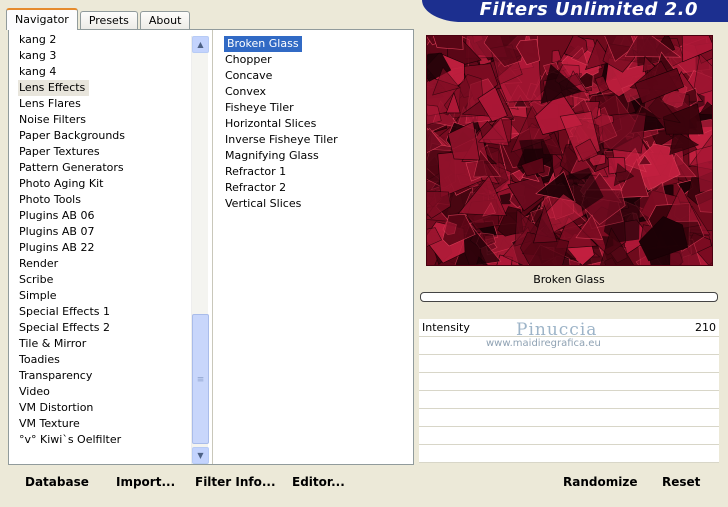  I want to click on category-item: Lens Flares, so click(108, 104).